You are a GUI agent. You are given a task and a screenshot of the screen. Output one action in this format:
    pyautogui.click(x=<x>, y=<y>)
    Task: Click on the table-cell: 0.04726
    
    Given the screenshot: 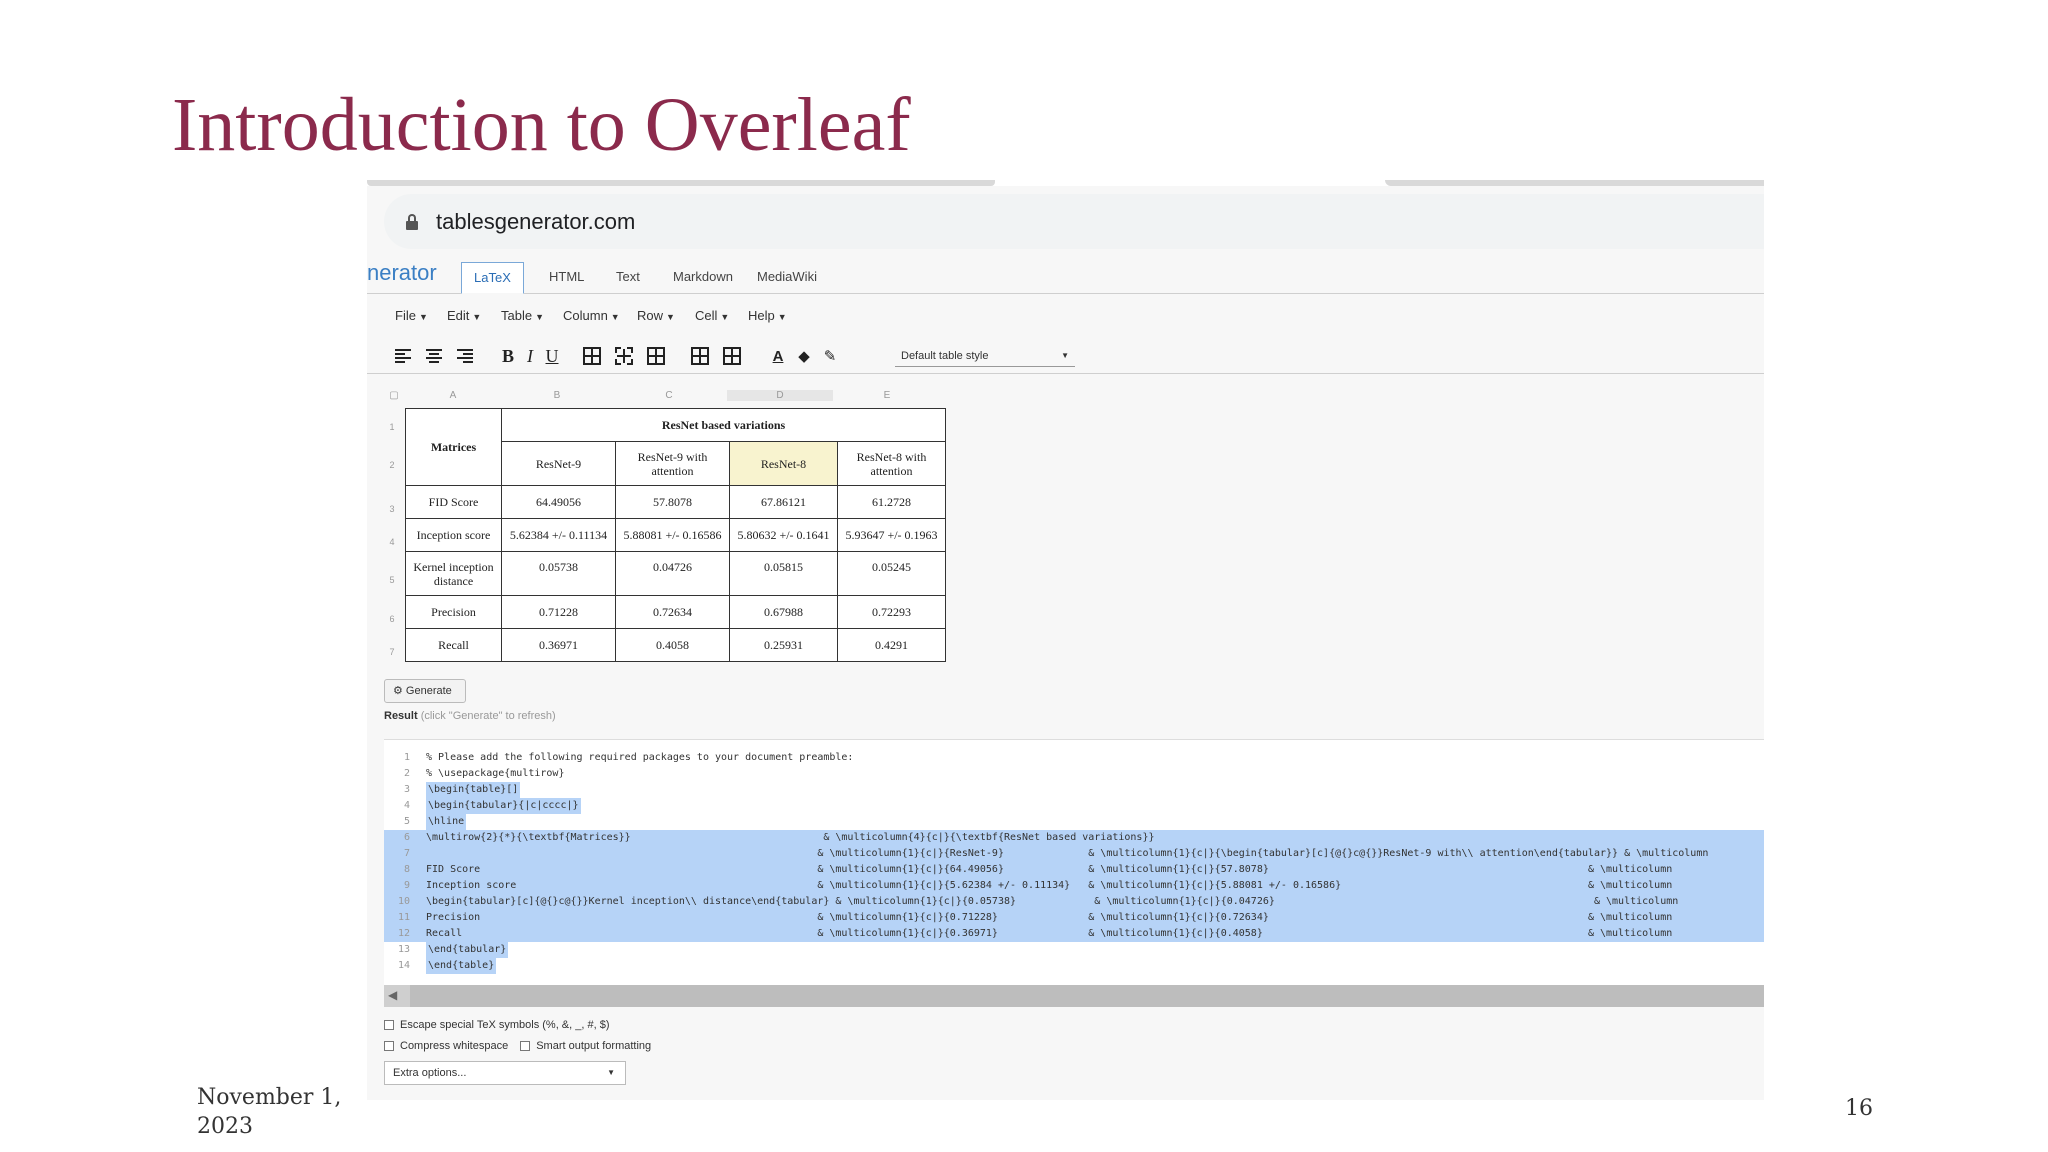 What is the action you would take?
    pyautogui.click(x=672, y=573)
    